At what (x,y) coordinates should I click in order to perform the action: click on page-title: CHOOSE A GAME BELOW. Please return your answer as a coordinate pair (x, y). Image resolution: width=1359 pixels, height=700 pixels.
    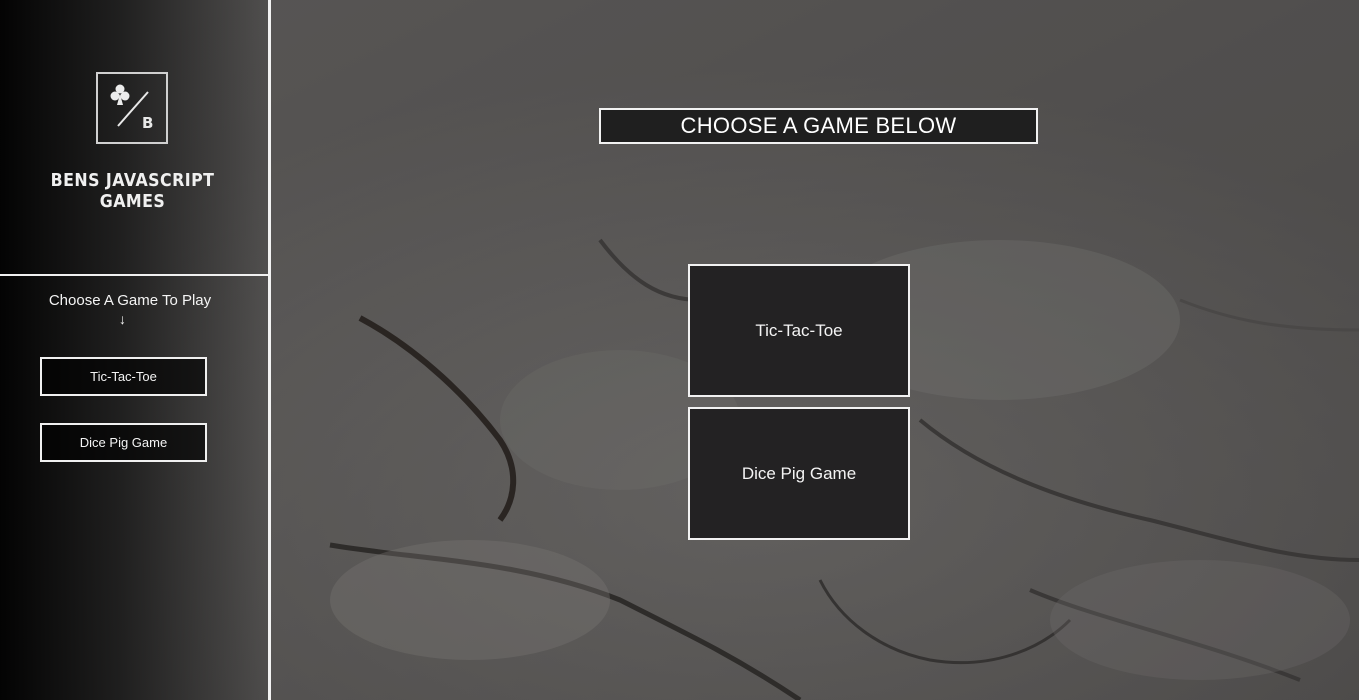
    Looking at the image, I should click on (818, 126).